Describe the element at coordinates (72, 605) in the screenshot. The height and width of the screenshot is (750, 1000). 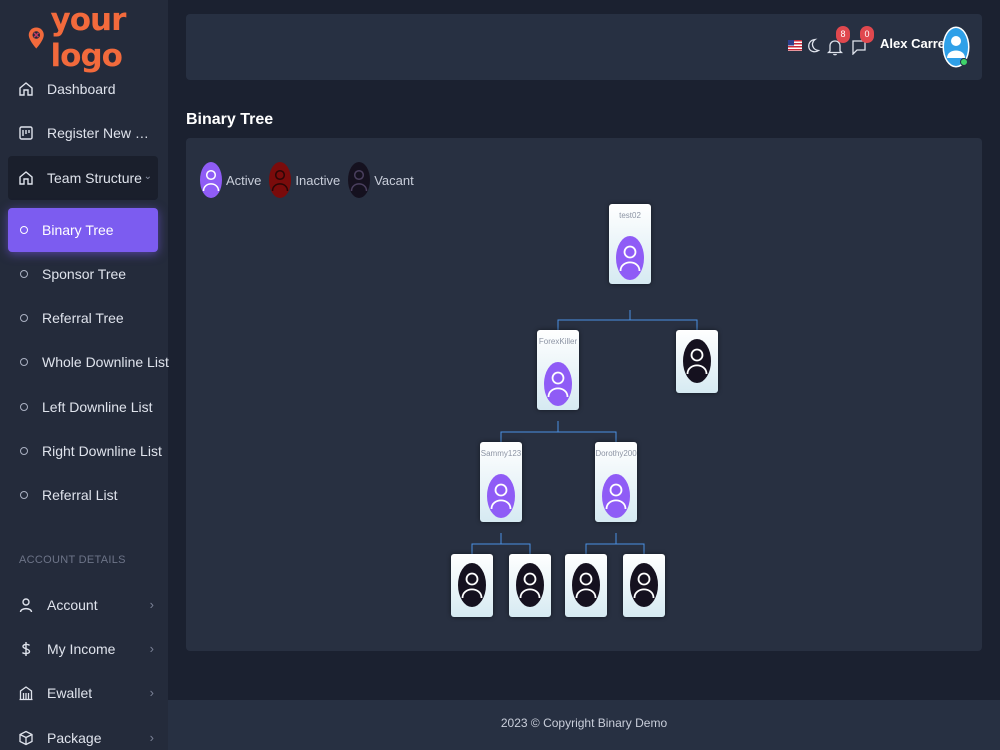
I see `sidebar-item-label: Account` at that location.